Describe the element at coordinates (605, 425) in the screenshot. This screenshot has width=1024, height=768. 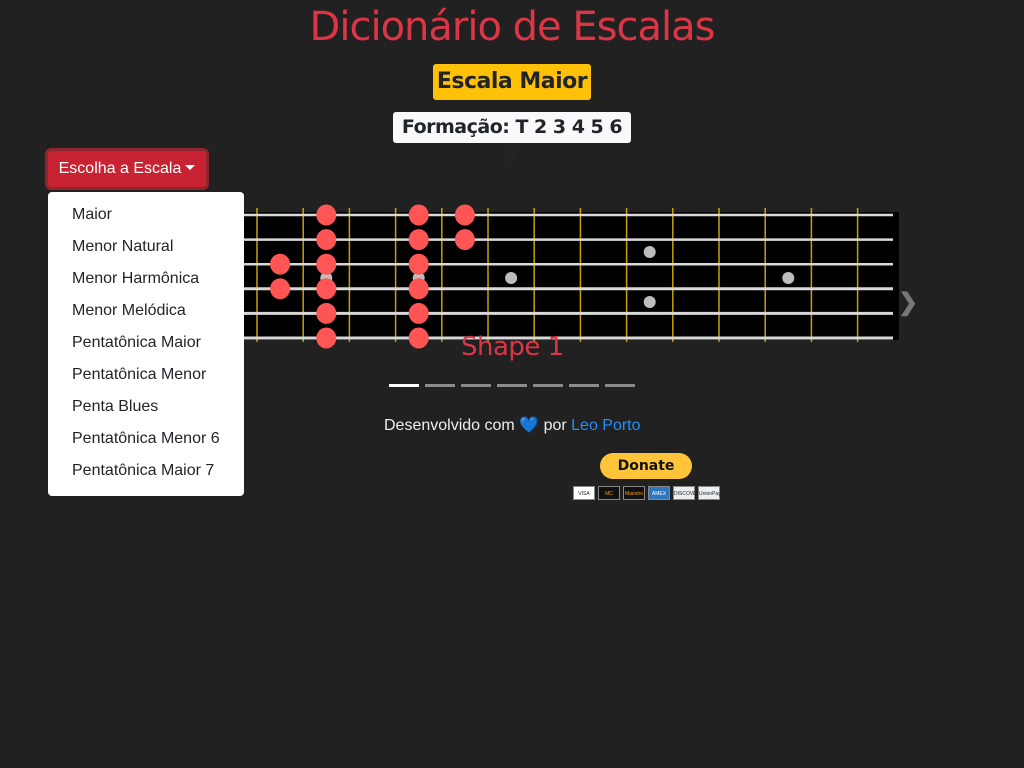
I see `author-link: Leo Porto` at that location.